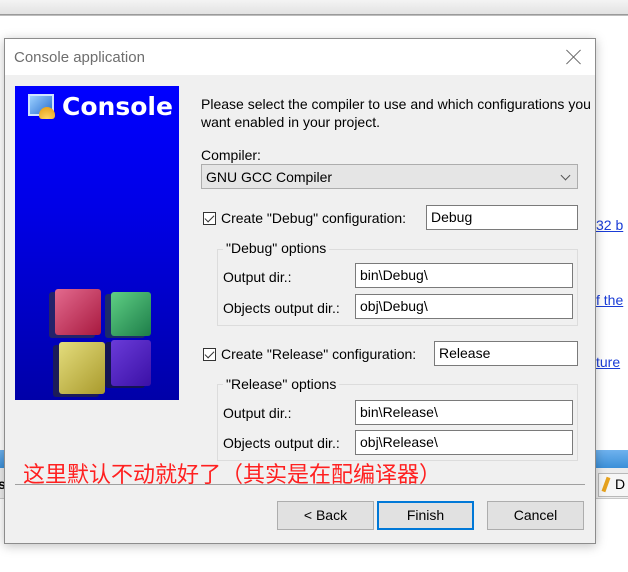 Image resolution: width=628 pixels, height=572 pixels. I want to click on debug-objects-dir-input: obj\Debug\, so click(464, 306).